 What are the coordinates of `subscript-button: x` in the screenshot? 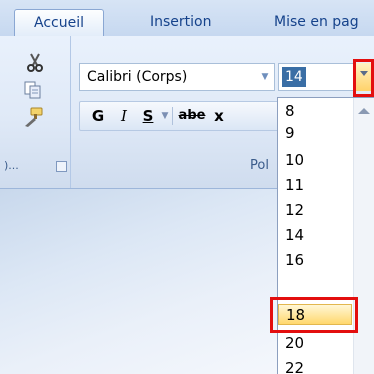 It's located at (219, 116).